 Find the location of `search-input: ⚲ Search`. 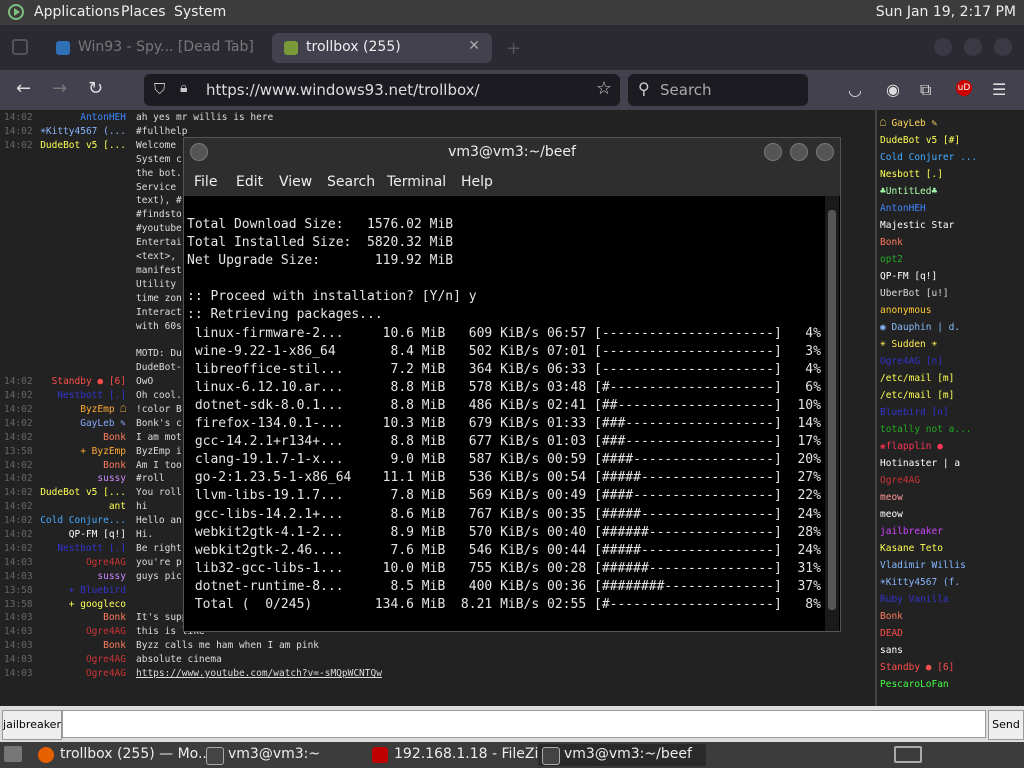

search-input: ⚲ Search is located at coordinates (718, 90).